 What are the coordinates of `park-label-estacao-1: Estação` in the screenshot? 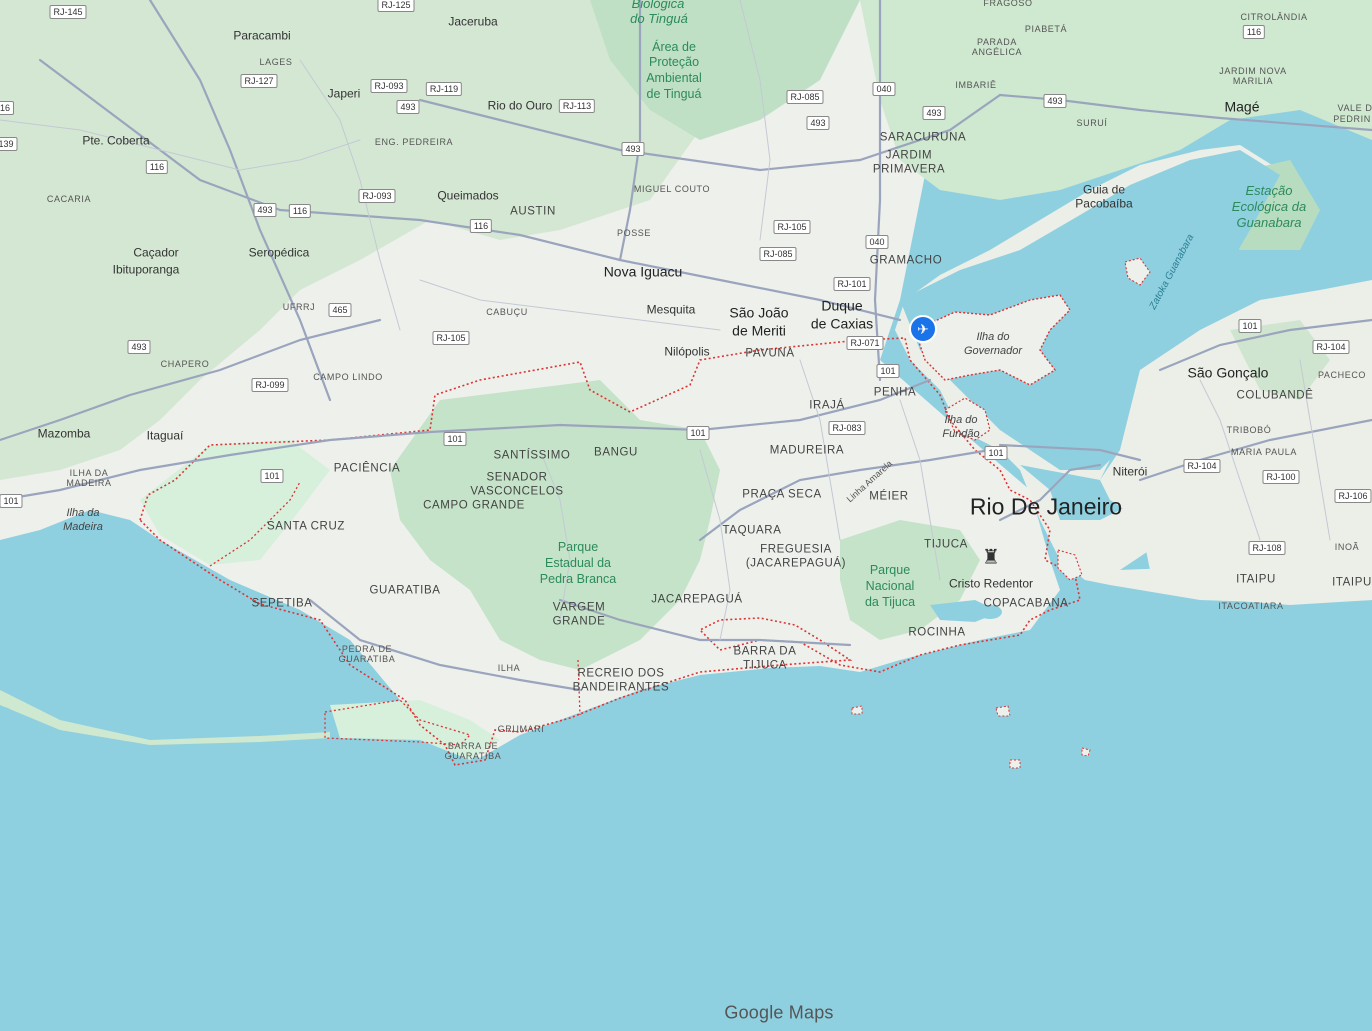 It's located at (1269, 190).